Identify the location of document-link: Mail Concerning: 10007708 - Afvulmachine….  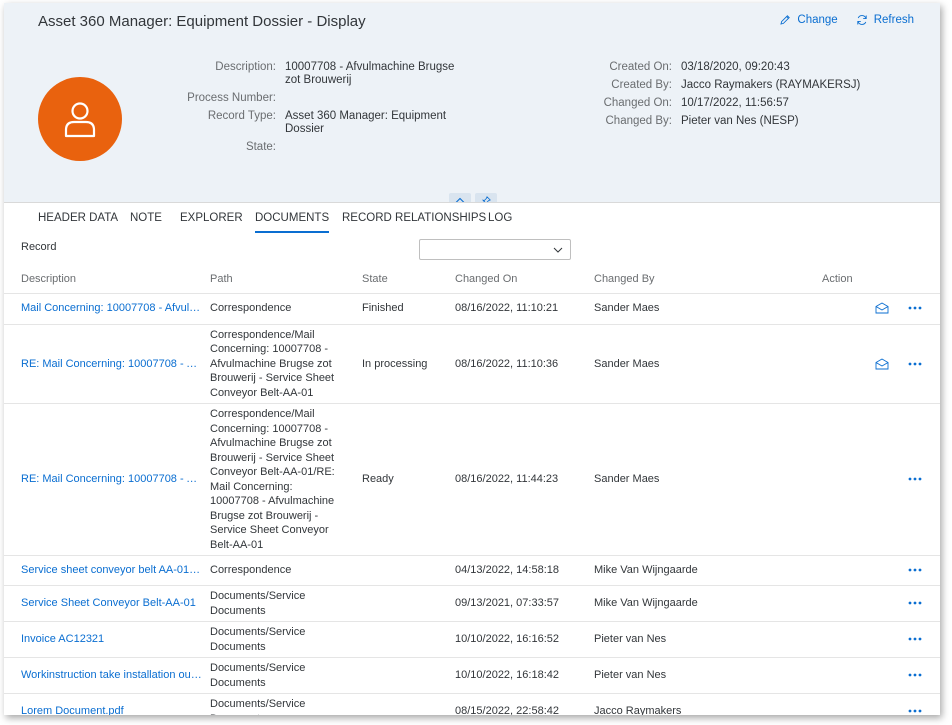
(105, 309).